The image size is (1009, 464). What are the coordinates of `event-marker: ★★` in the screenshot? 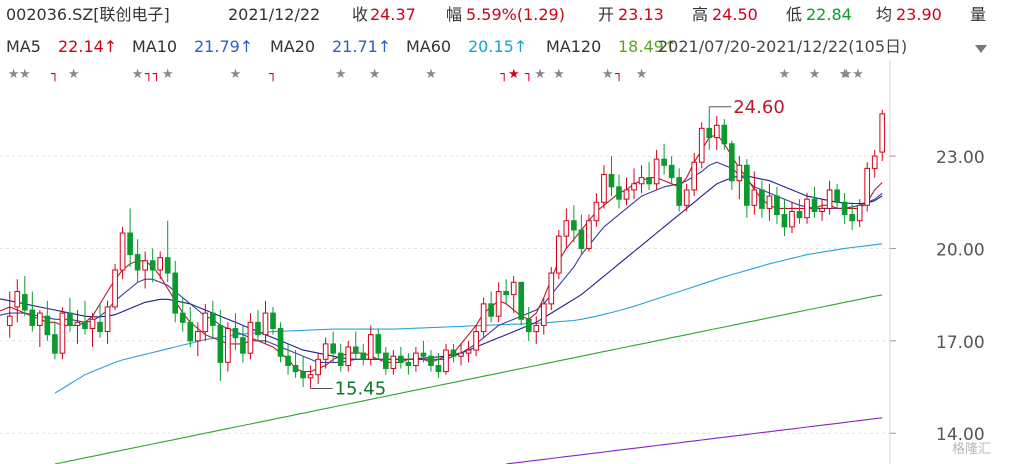 It's located at (851, 74).